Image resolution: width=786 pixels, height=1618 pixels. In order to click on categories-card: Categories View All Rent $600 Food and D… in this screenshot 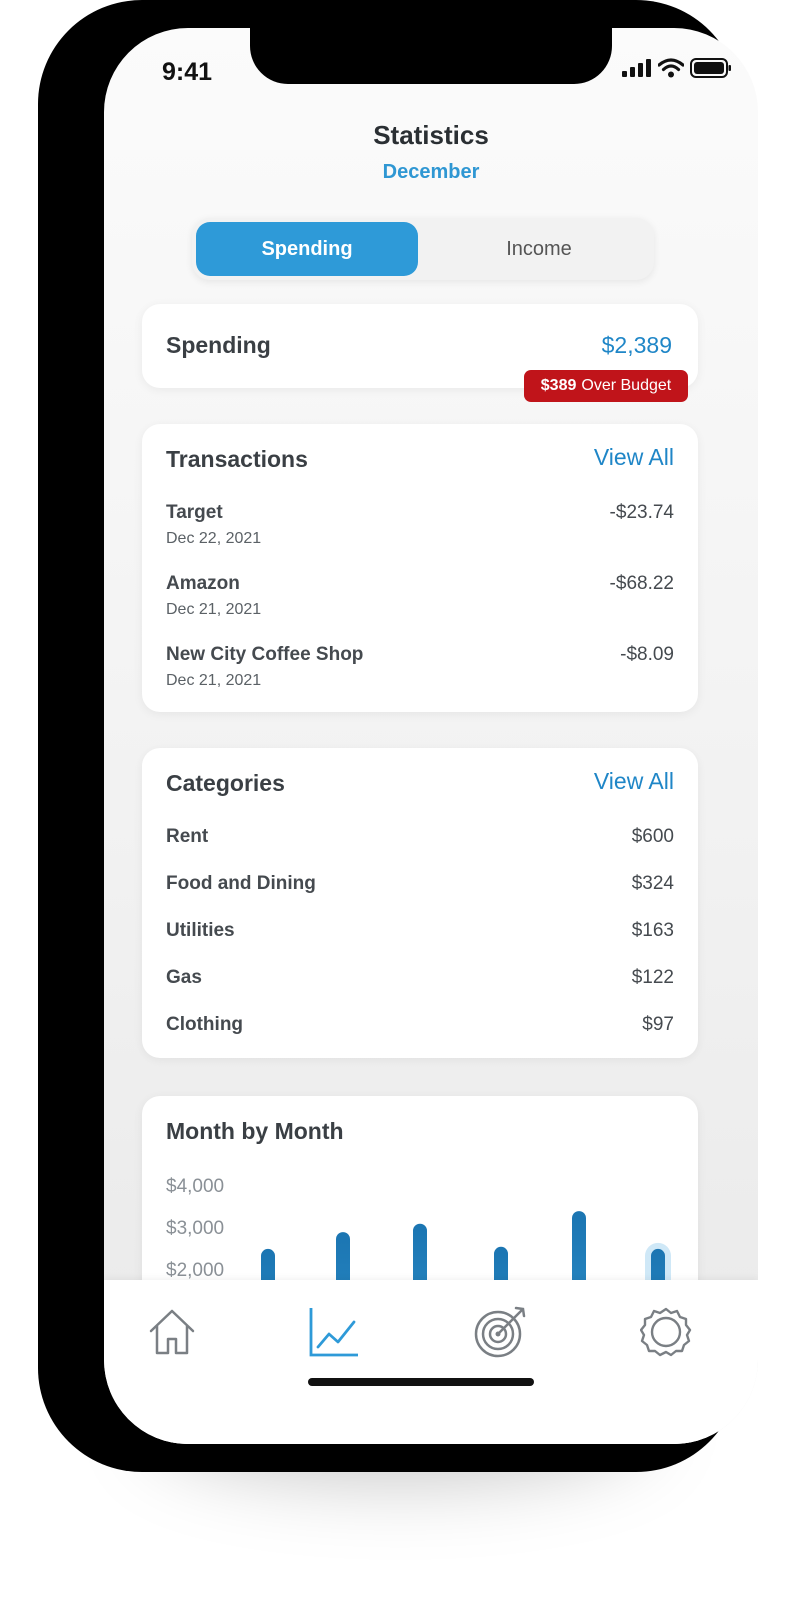, I will do `click(420, 903)`.